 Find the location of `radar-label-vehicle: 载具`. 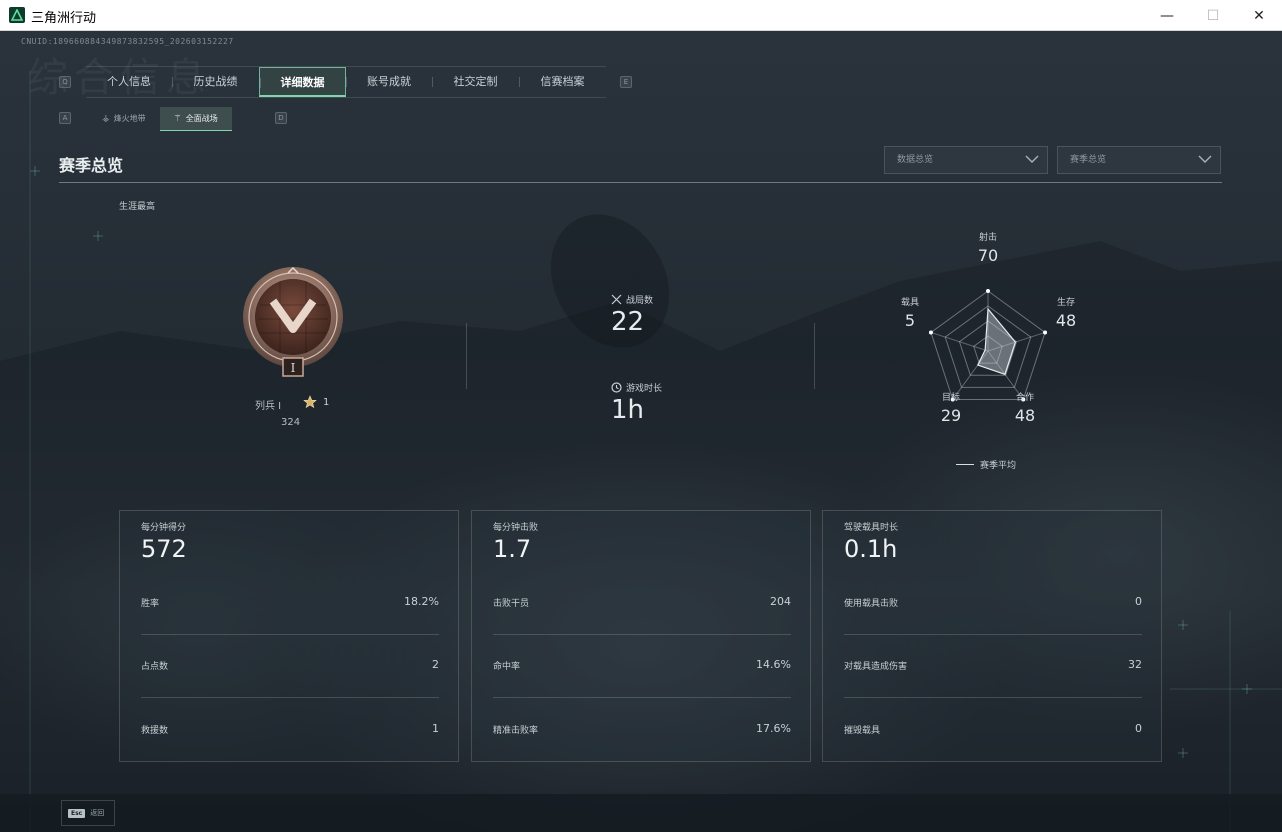

radar-label-vehicle: 载具 is located at coordinates (909, 303).